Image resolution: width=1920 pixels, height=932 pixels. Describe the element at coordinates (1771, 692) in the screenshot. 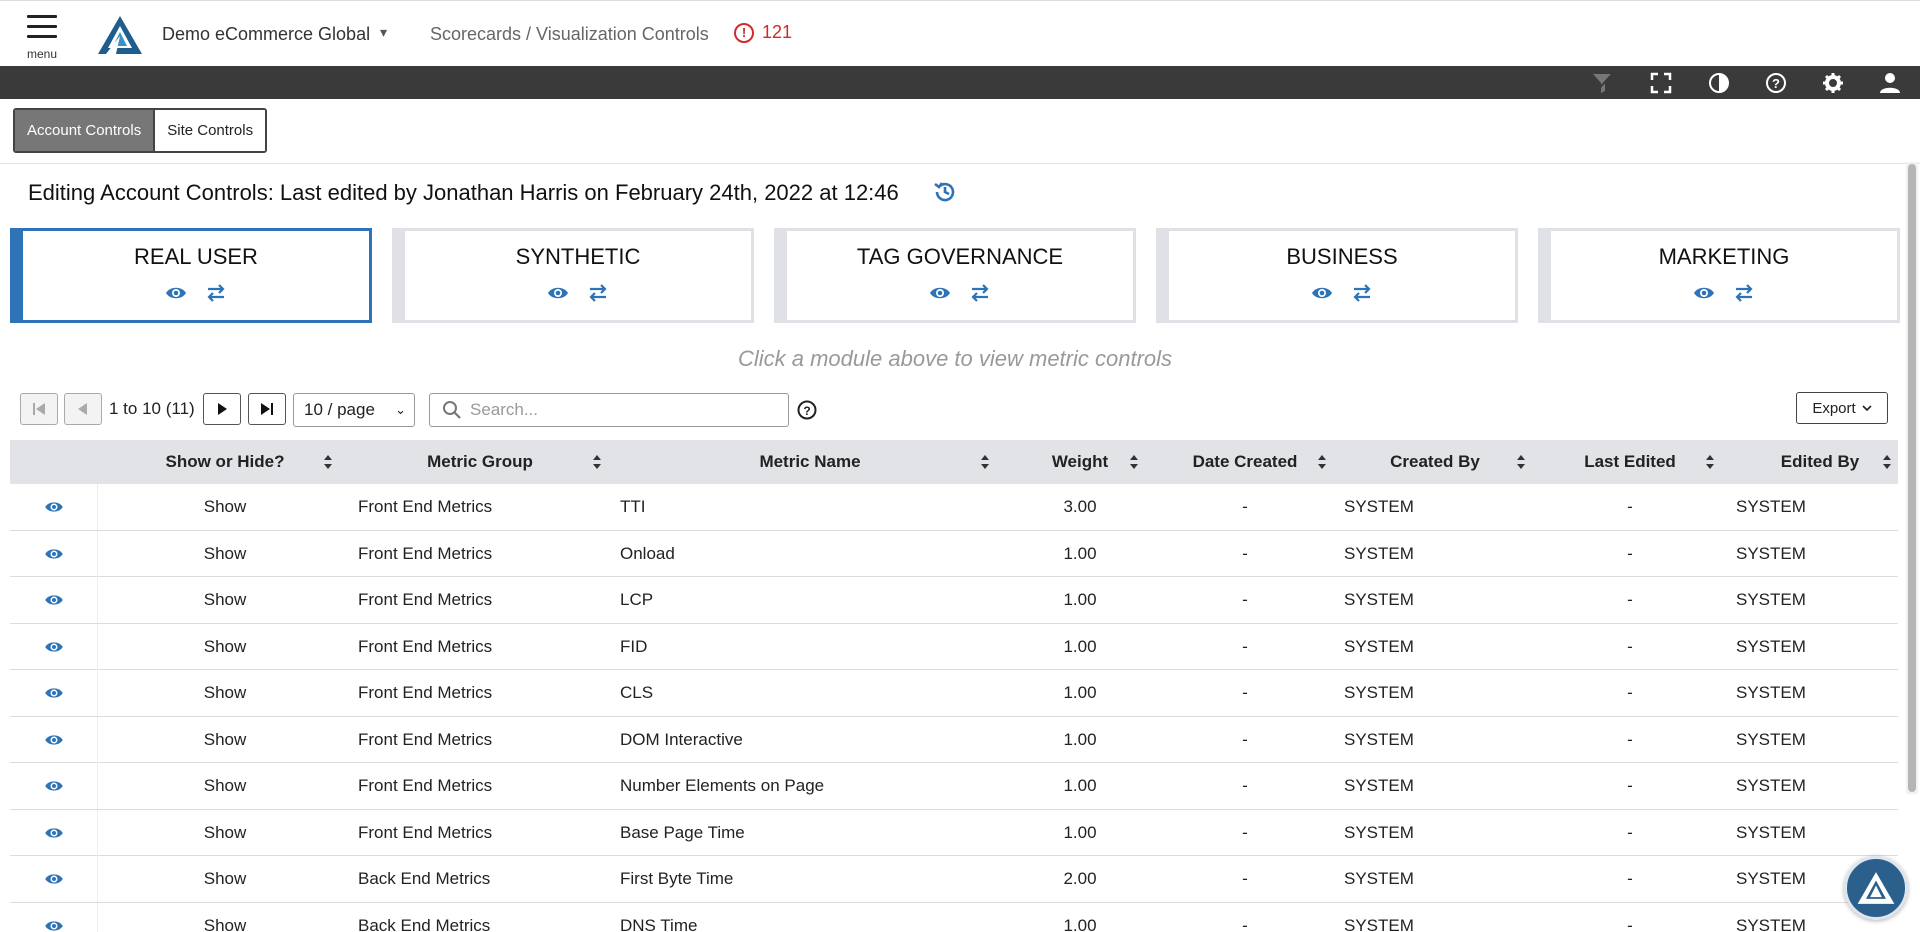

I see `cell-edited-by: SYSTEM` at that location.